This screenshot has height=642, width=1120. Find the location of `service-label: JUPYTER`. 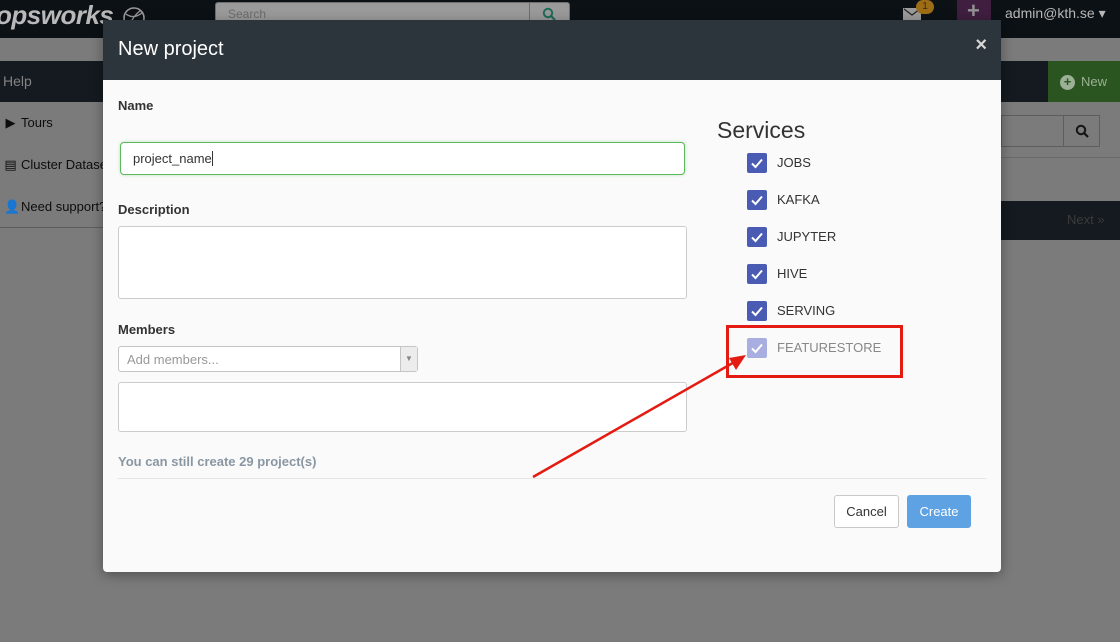

service-label: JUPYTER is located at coordinates (807, 236).